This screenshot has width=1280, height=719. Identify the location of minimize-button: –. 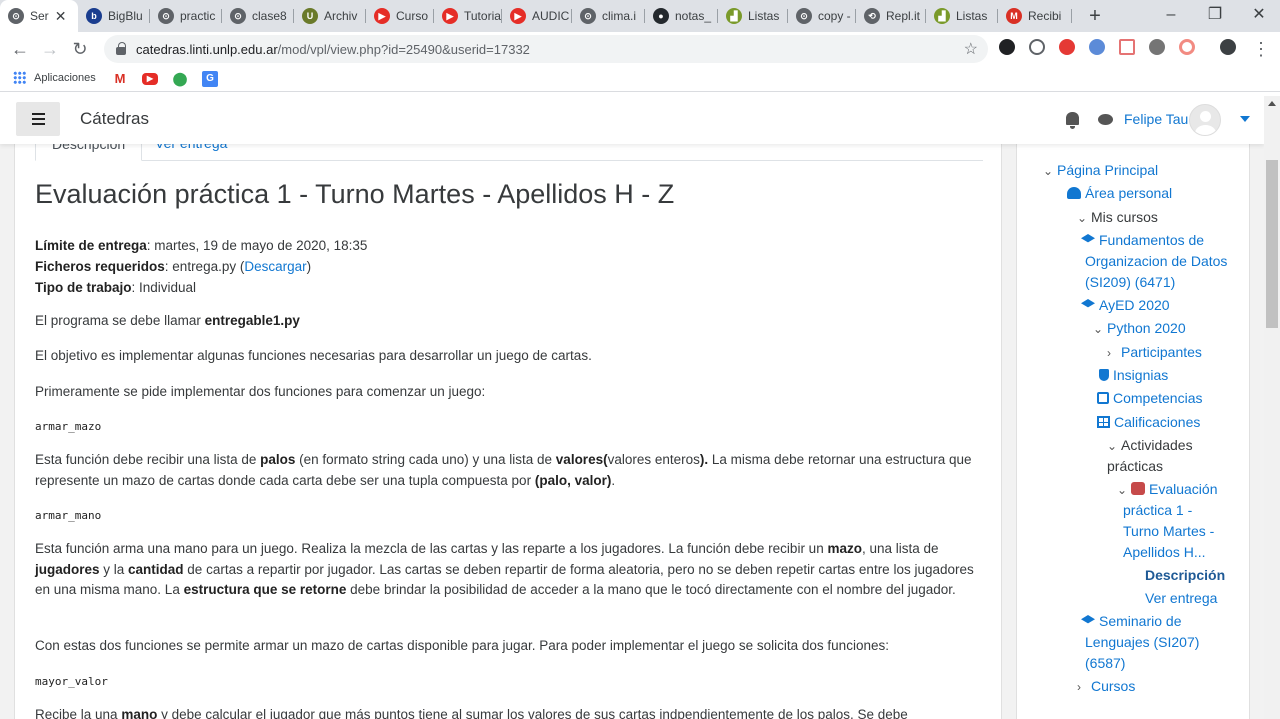
(1171, 16).